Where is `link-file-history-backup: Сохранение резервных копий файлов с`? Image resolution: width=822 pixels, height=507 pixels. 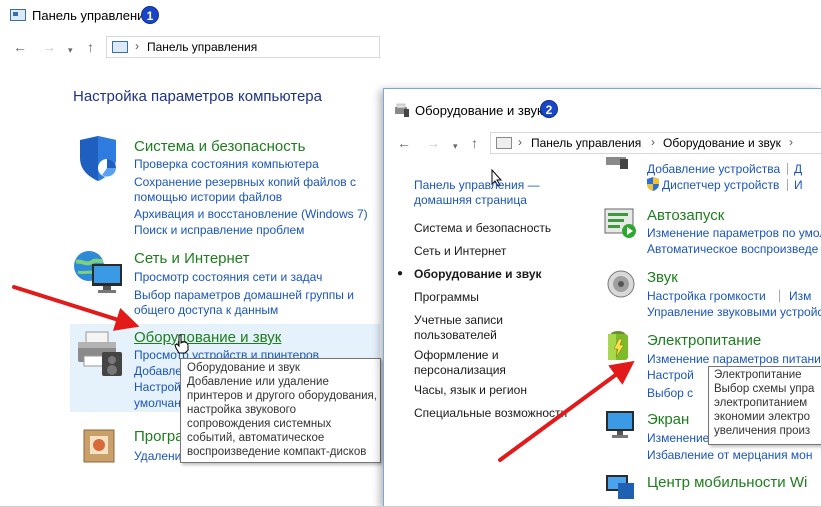
link-file-history-backup: Сохранение резервных копий файлов с is located at coordinates (245, 182).